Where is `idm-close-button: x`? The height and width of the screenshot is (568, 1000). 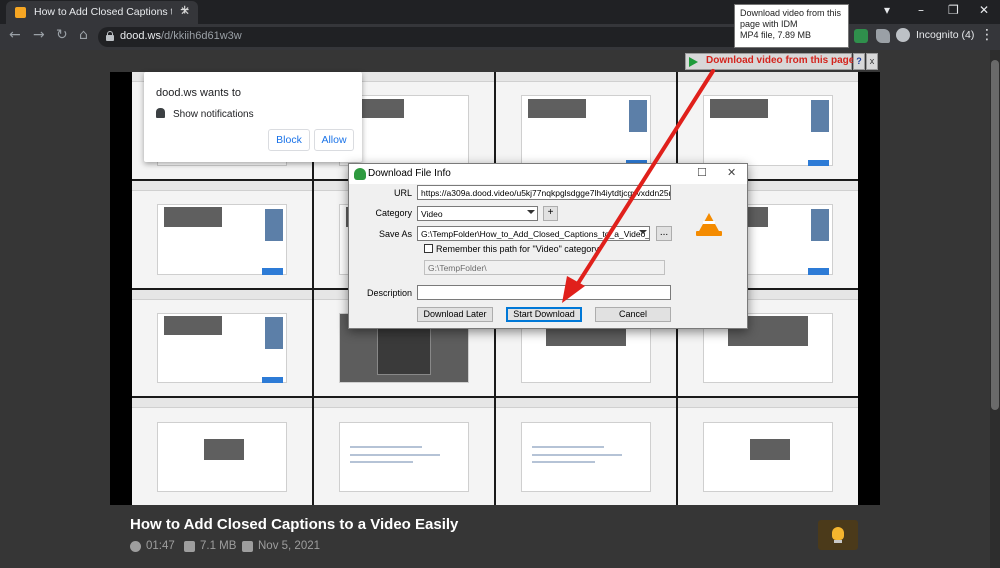
idm-close-button: x is located at coordinates (872, 61).